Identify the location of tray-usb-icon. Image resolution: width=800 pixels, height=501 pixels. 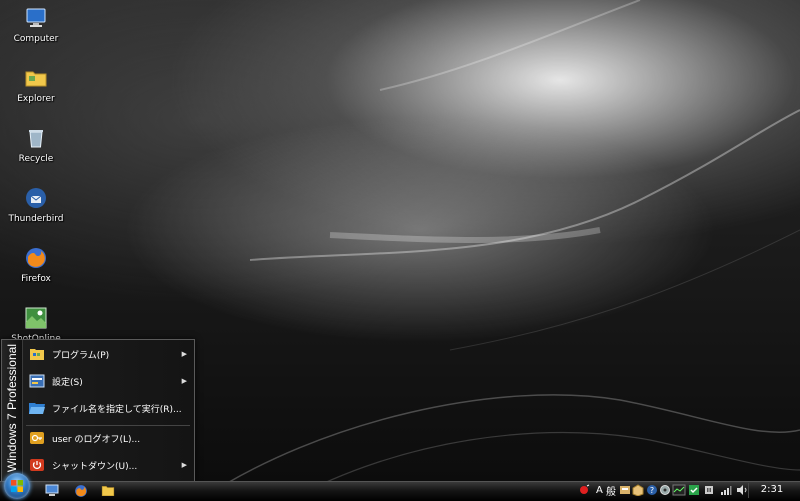
(709, 490).